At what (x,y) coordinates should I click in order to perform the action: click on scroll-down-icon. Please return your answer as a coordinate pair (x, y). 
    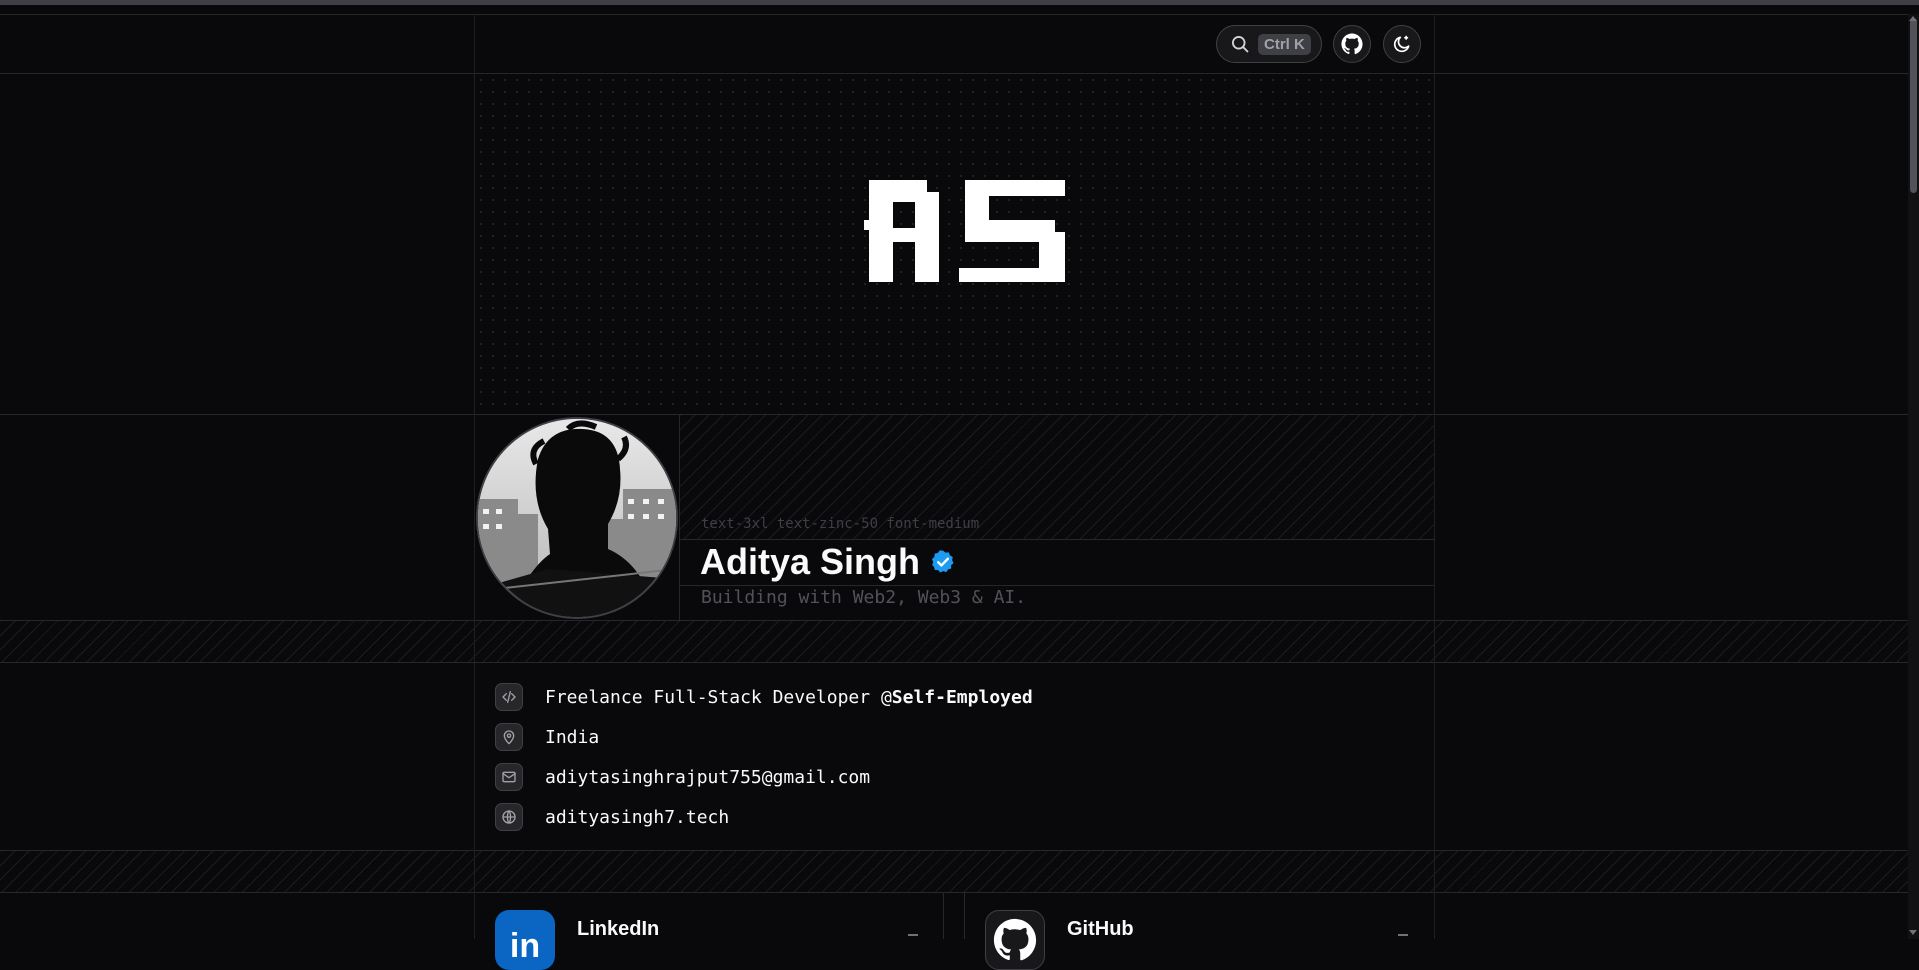
    Looking at the image, I should click on (1913, 932).